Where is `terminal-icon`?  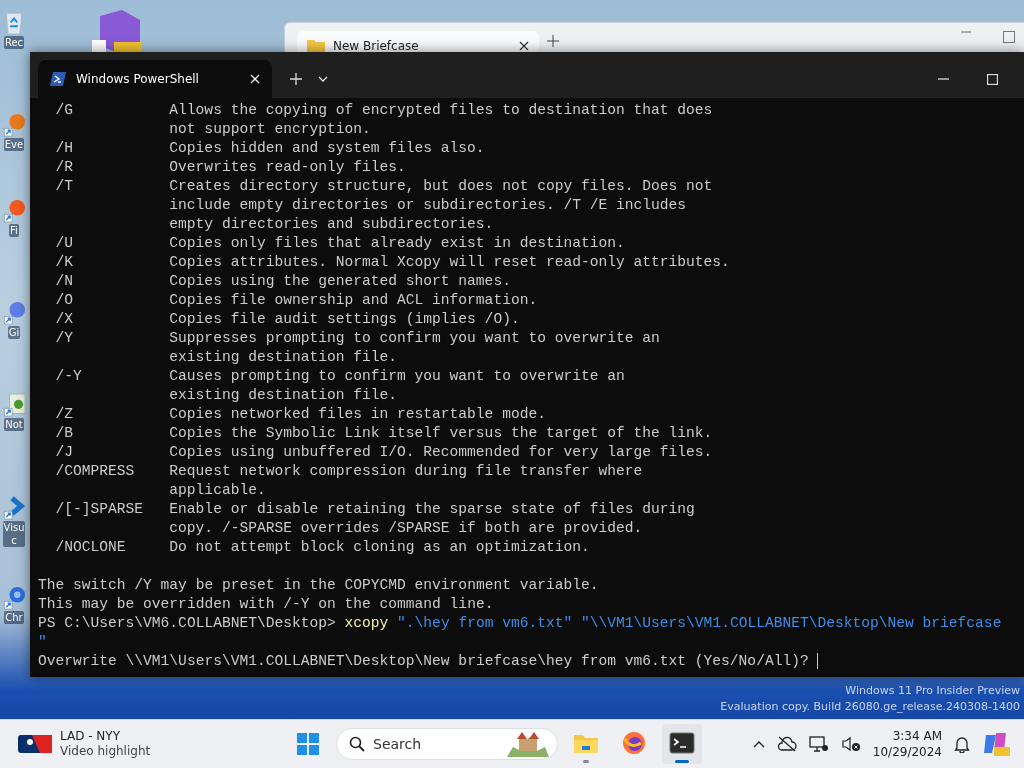 terminal-icon is located at coordinates (682, 744).